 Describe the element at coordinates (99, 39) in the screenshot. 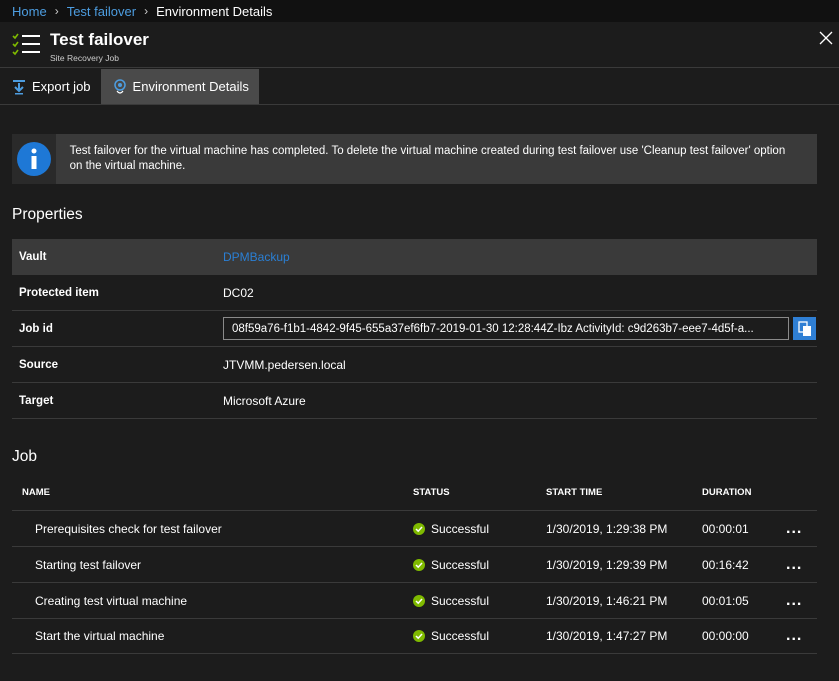

I see `page-title: Test failover` at that location.